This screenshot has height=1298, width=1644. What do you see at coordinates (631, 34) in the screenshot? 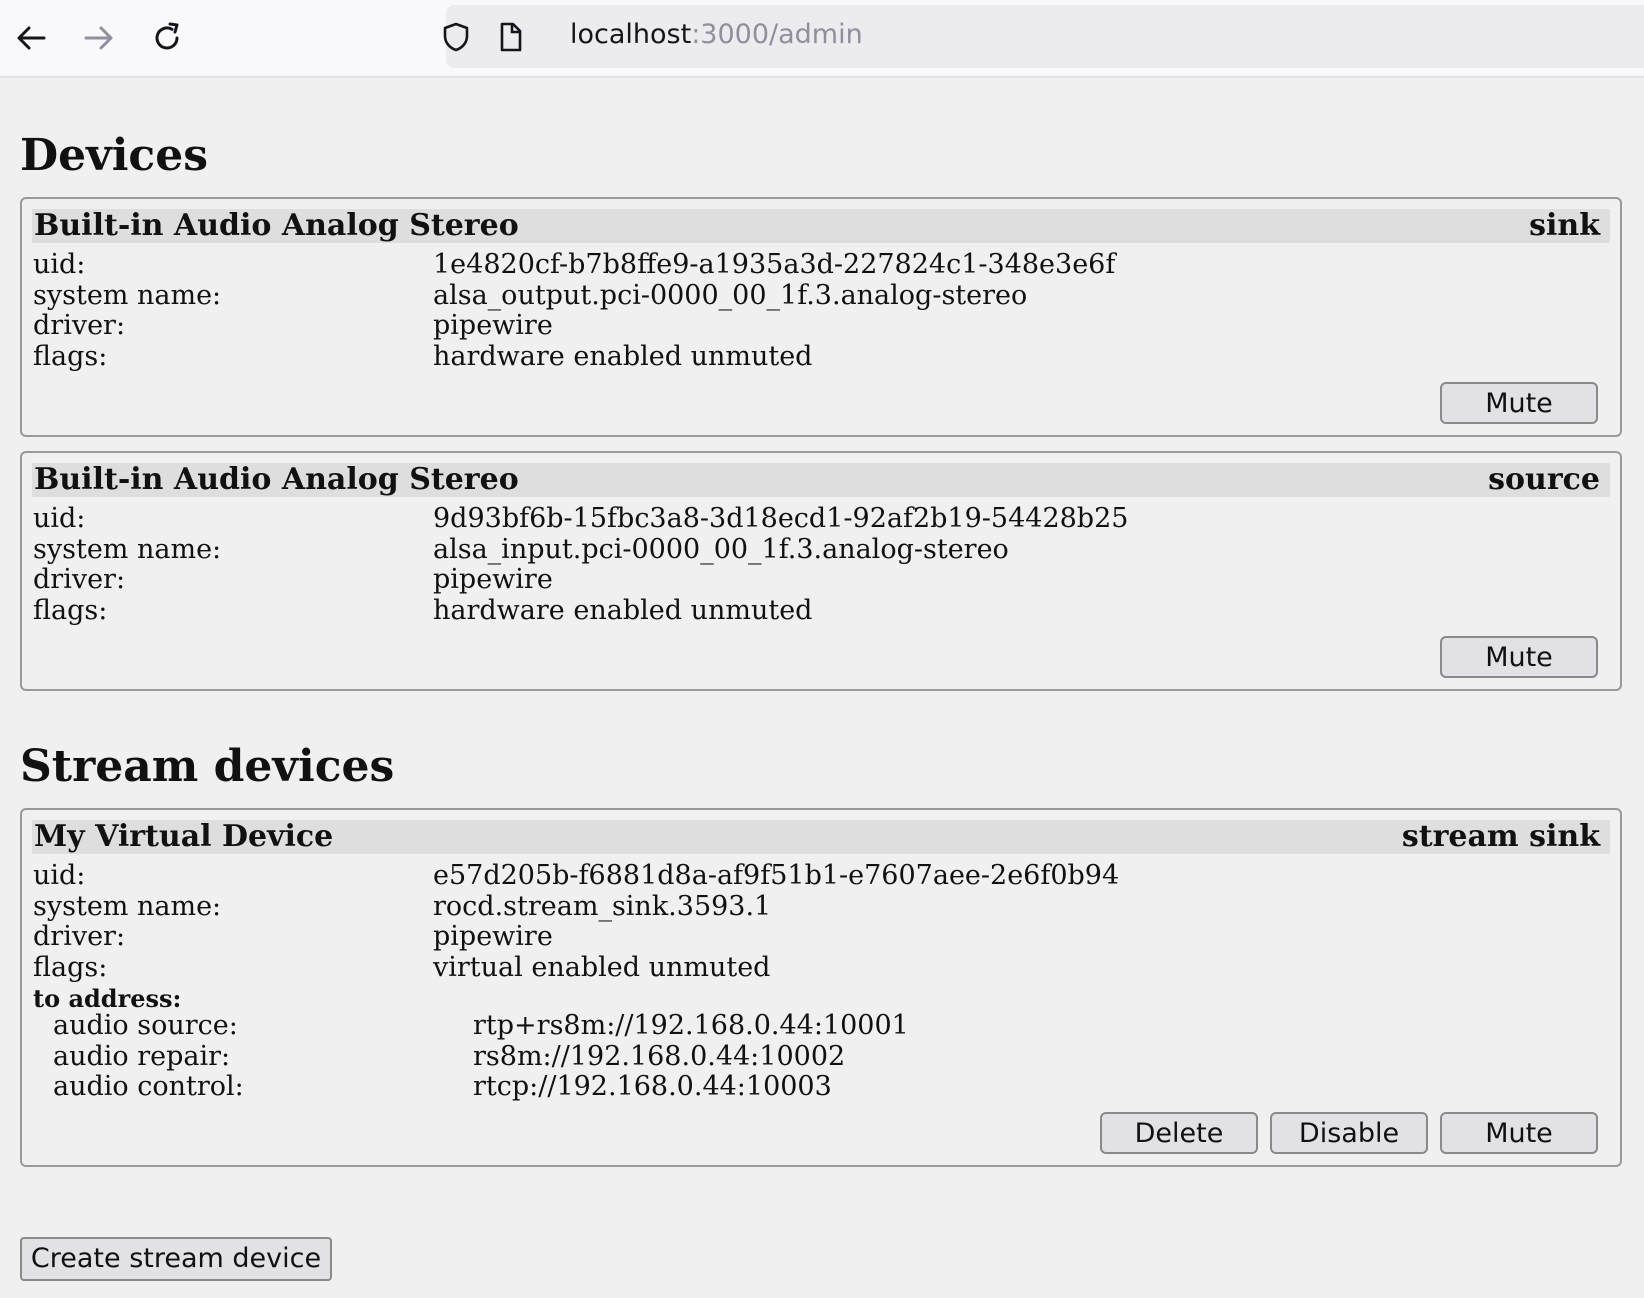
I see `url-host: localhost` at bounding box center [631, 34].